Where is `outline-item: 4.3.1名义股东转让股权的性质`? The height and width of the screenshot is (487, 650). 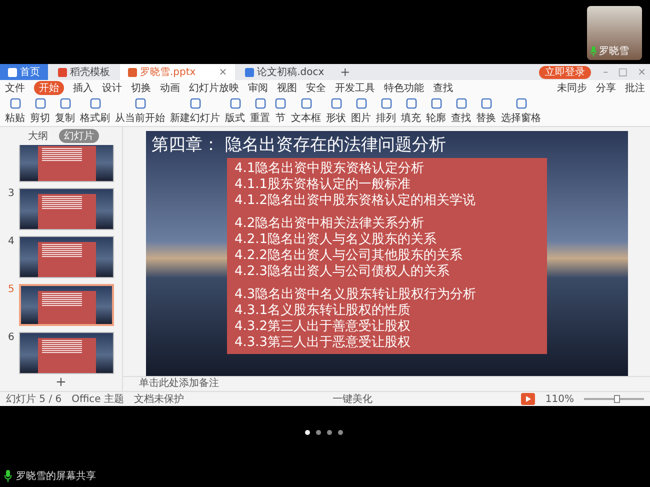
outline-item: 4.3.1名义股东转让股权的性质 is located at coordinates (323, 311).